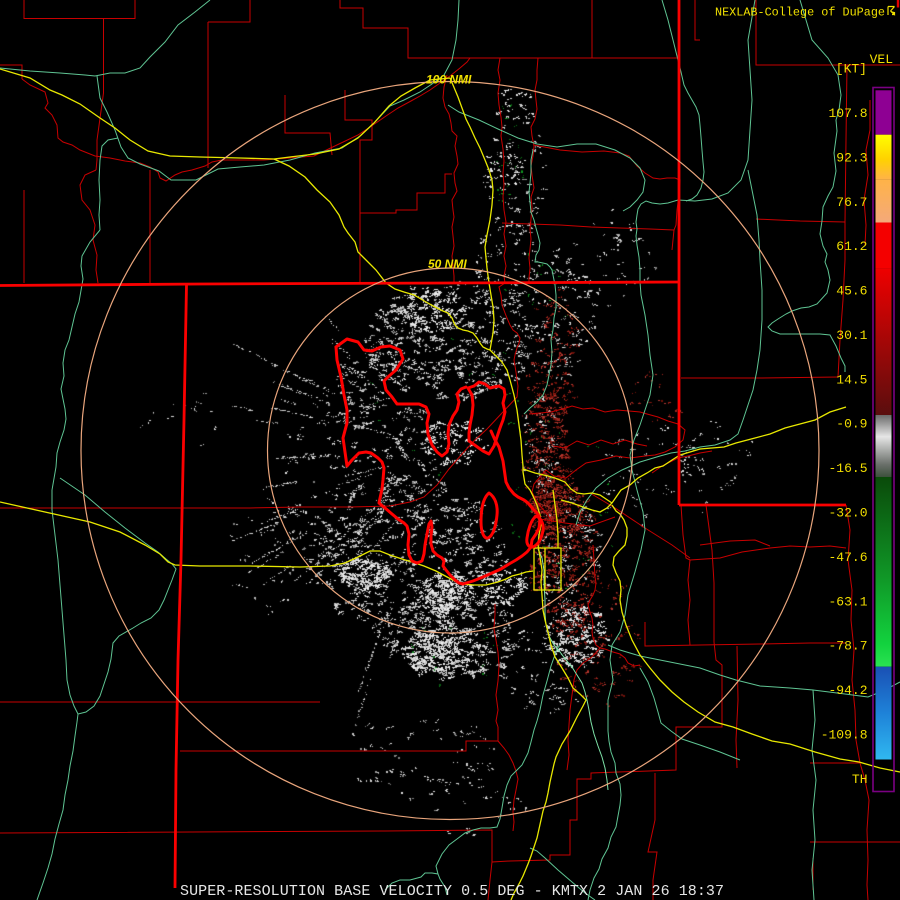  What do you see at coordinates (851, 69) in the screenshot?
I see `svg-text: [KT]` at bounding box center [851, 69].